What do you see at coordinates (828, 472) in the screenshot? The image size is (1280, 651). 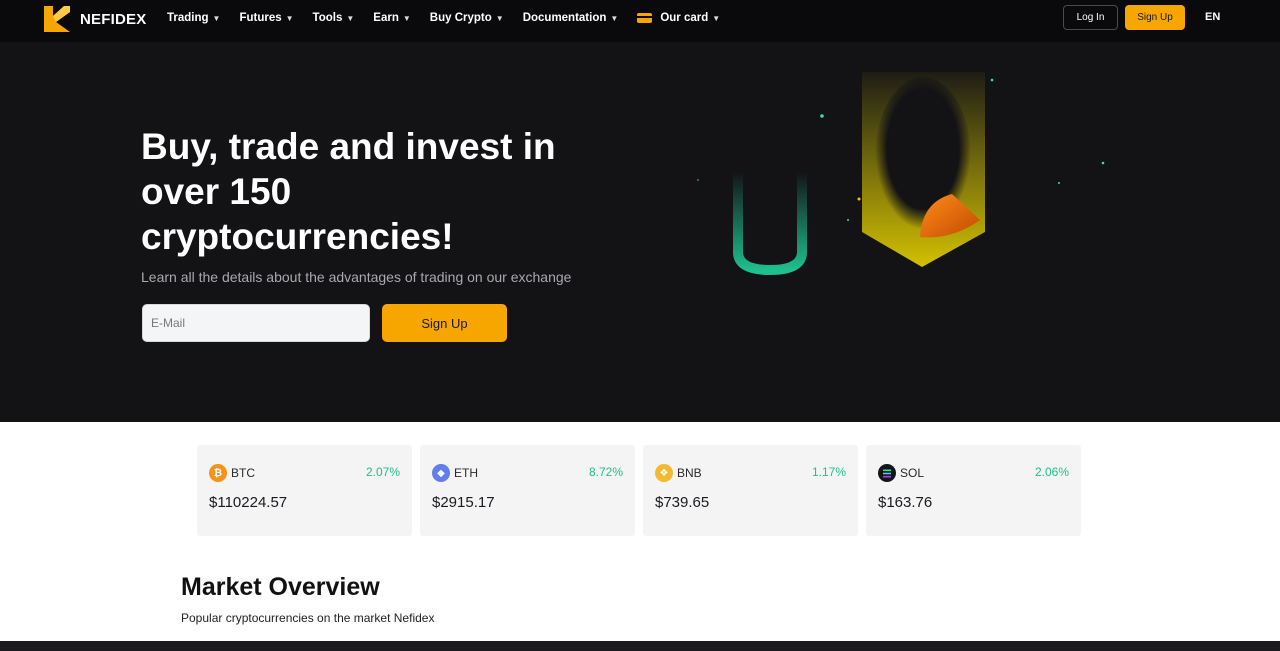 I see `ticker-change: 1.17%` at bounding box center [828, 472].